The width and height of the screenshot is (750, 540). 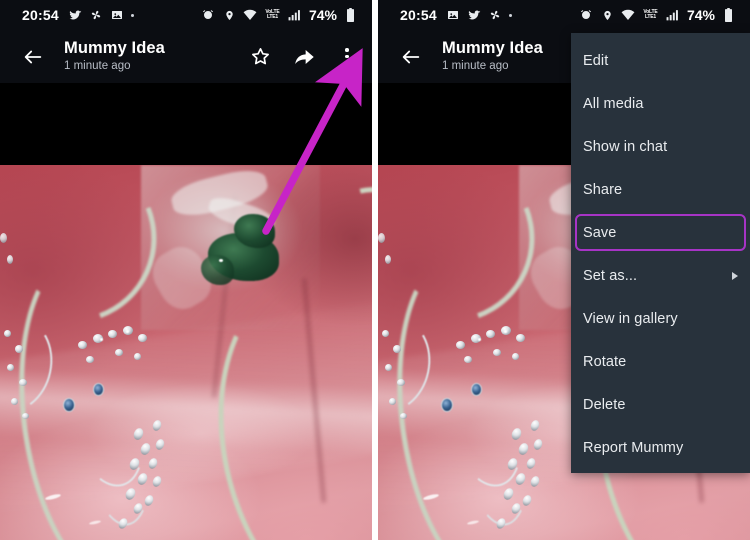 I want to click on letterbox-top, so click(x=186, y=124).